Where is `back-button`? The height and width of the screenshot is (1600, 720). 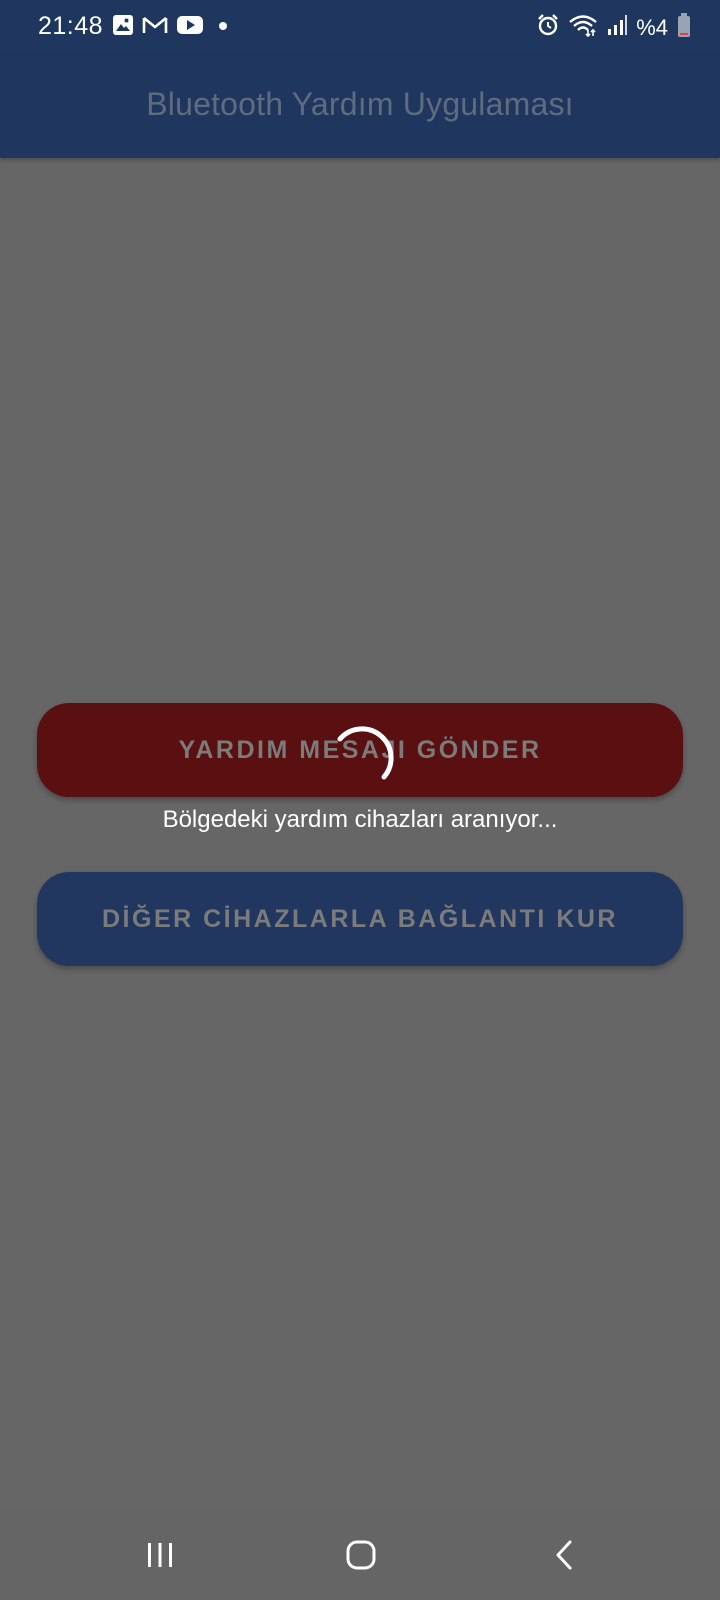 back-button is located at coordinates (565, 1555).